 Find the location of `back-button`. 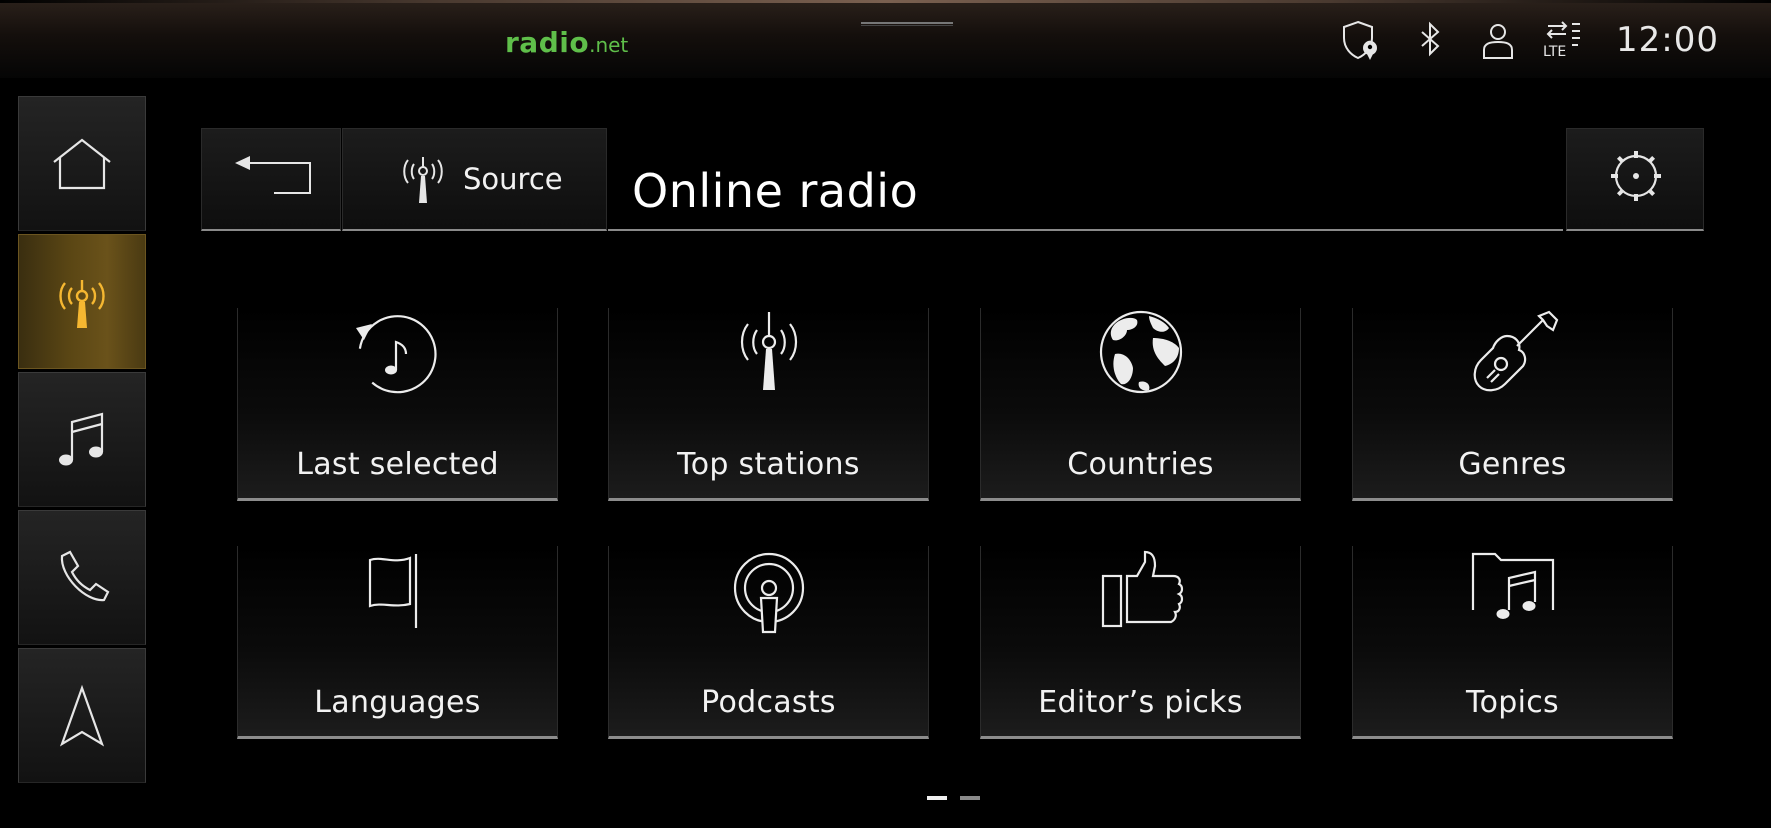

back-button is located at coordinates (271, 179).